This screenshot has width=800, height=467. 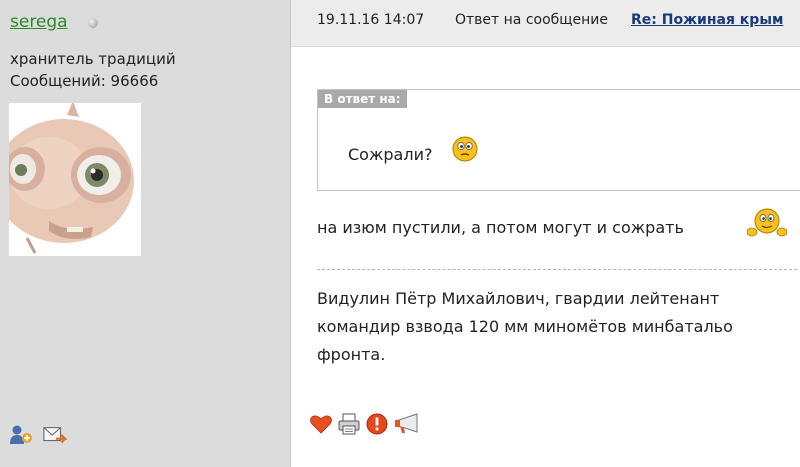 What do you see at coordinates (84, 81) in the screenshot?
I see `post-count: Сообщений: 96666` at bounding box center [84, 81].